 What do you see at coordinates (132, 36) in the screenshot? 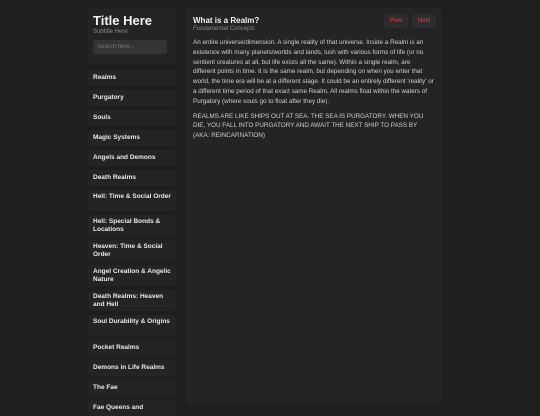
I see `brand-panel: Title Here Subtitle Here` at bounding box center [132, 36].